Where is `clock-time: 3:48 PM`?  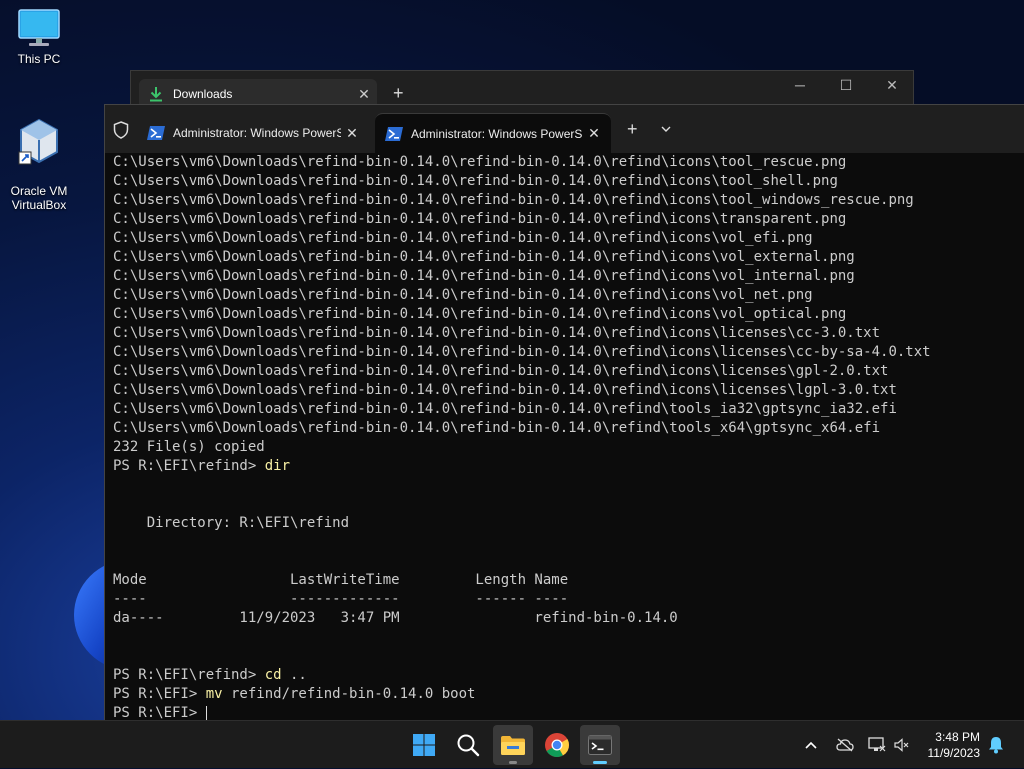 clock-time: 3:48 PM is located at coordinates (957, 737).